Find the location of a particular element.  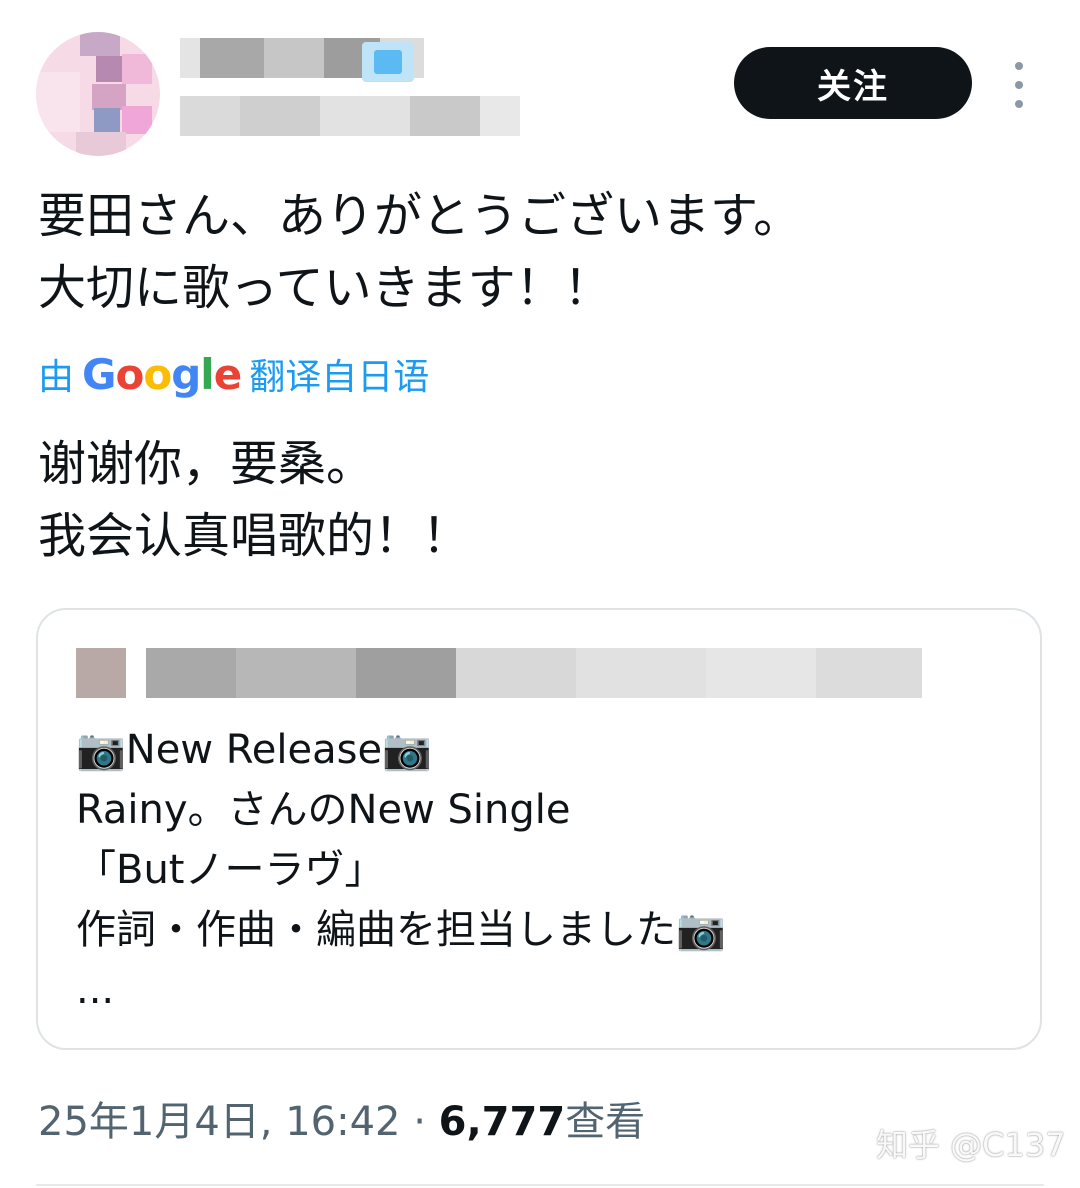

tweet-meta: 25年1月4日, 16:42 · 6,777查看 is located at coordinates (341, 1122).